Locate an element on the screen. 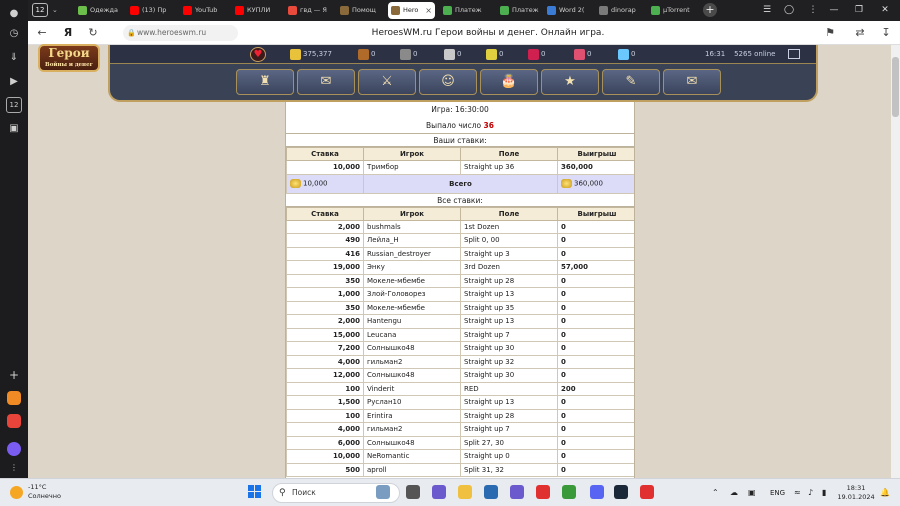  yandex-browser-app-icon is located at coordinates (647, 492).